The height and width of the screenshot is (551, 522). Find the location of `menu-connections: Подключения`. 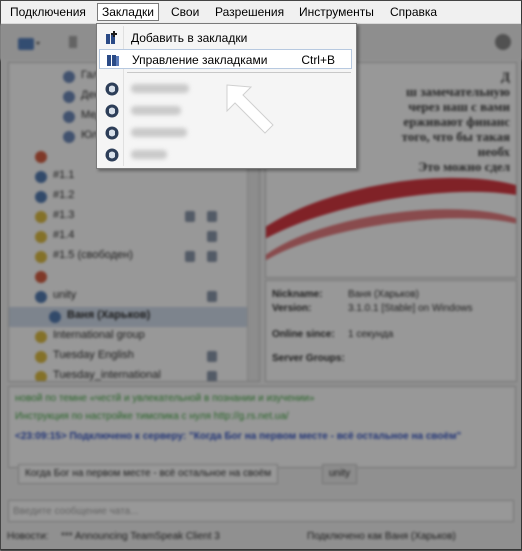

menu-connections: Подключения is located at coordinates (48, 12).